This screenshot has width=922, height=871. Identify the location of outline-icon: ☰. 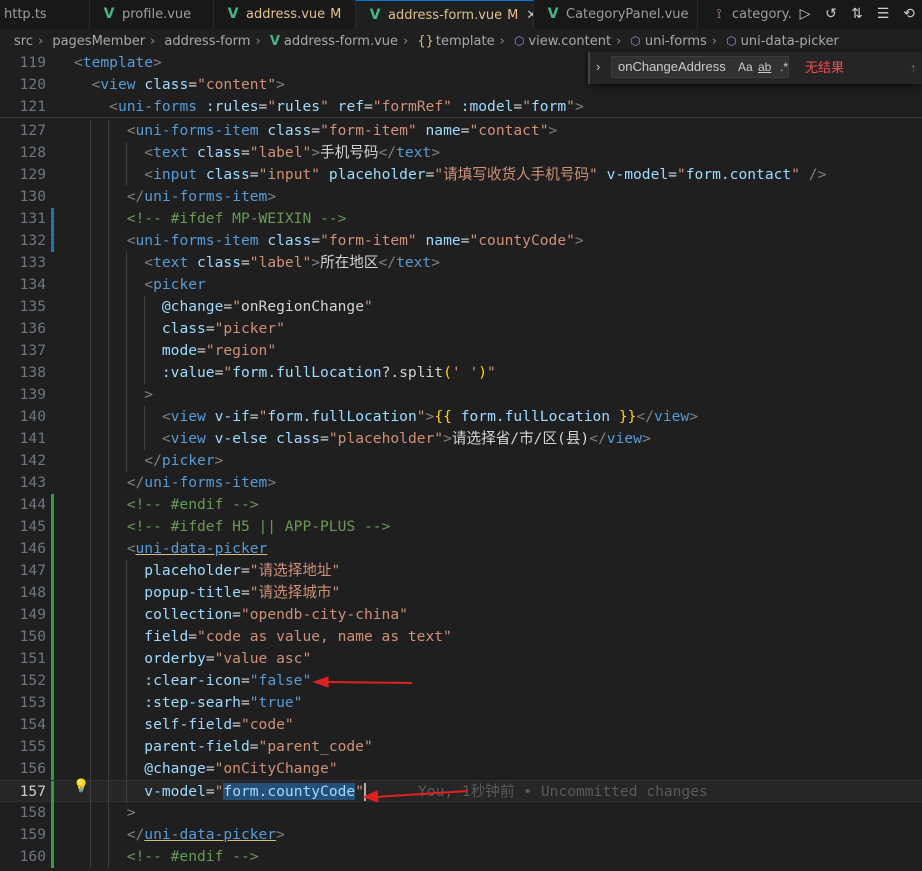
(883, 14).